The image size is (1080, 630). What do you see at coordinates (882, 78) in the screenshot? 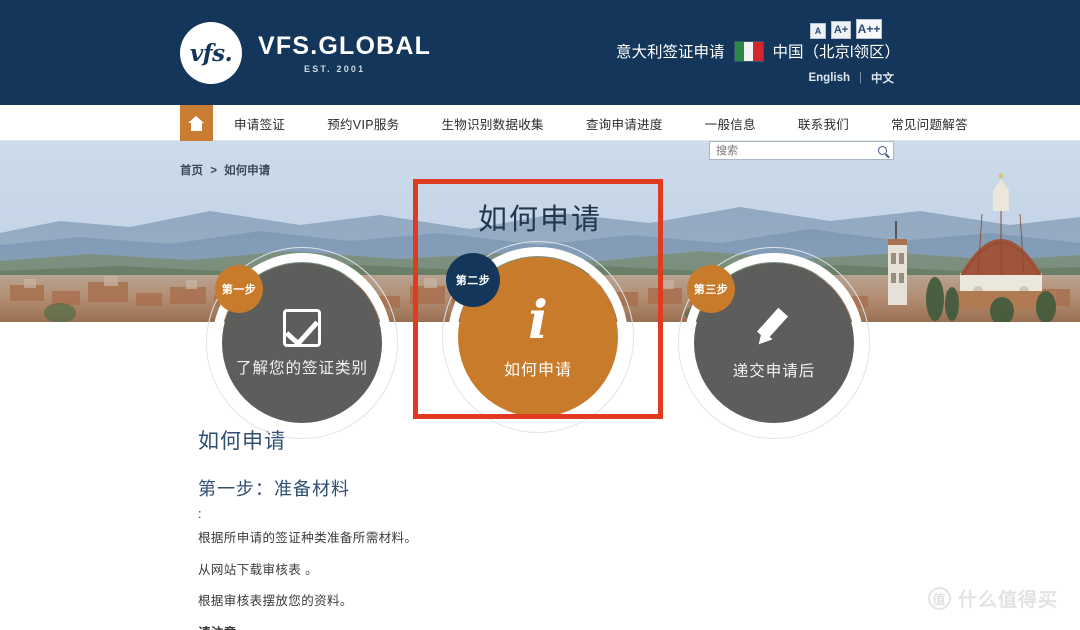
I see `language-chinese: 中文` at bounding box center [882, 78].